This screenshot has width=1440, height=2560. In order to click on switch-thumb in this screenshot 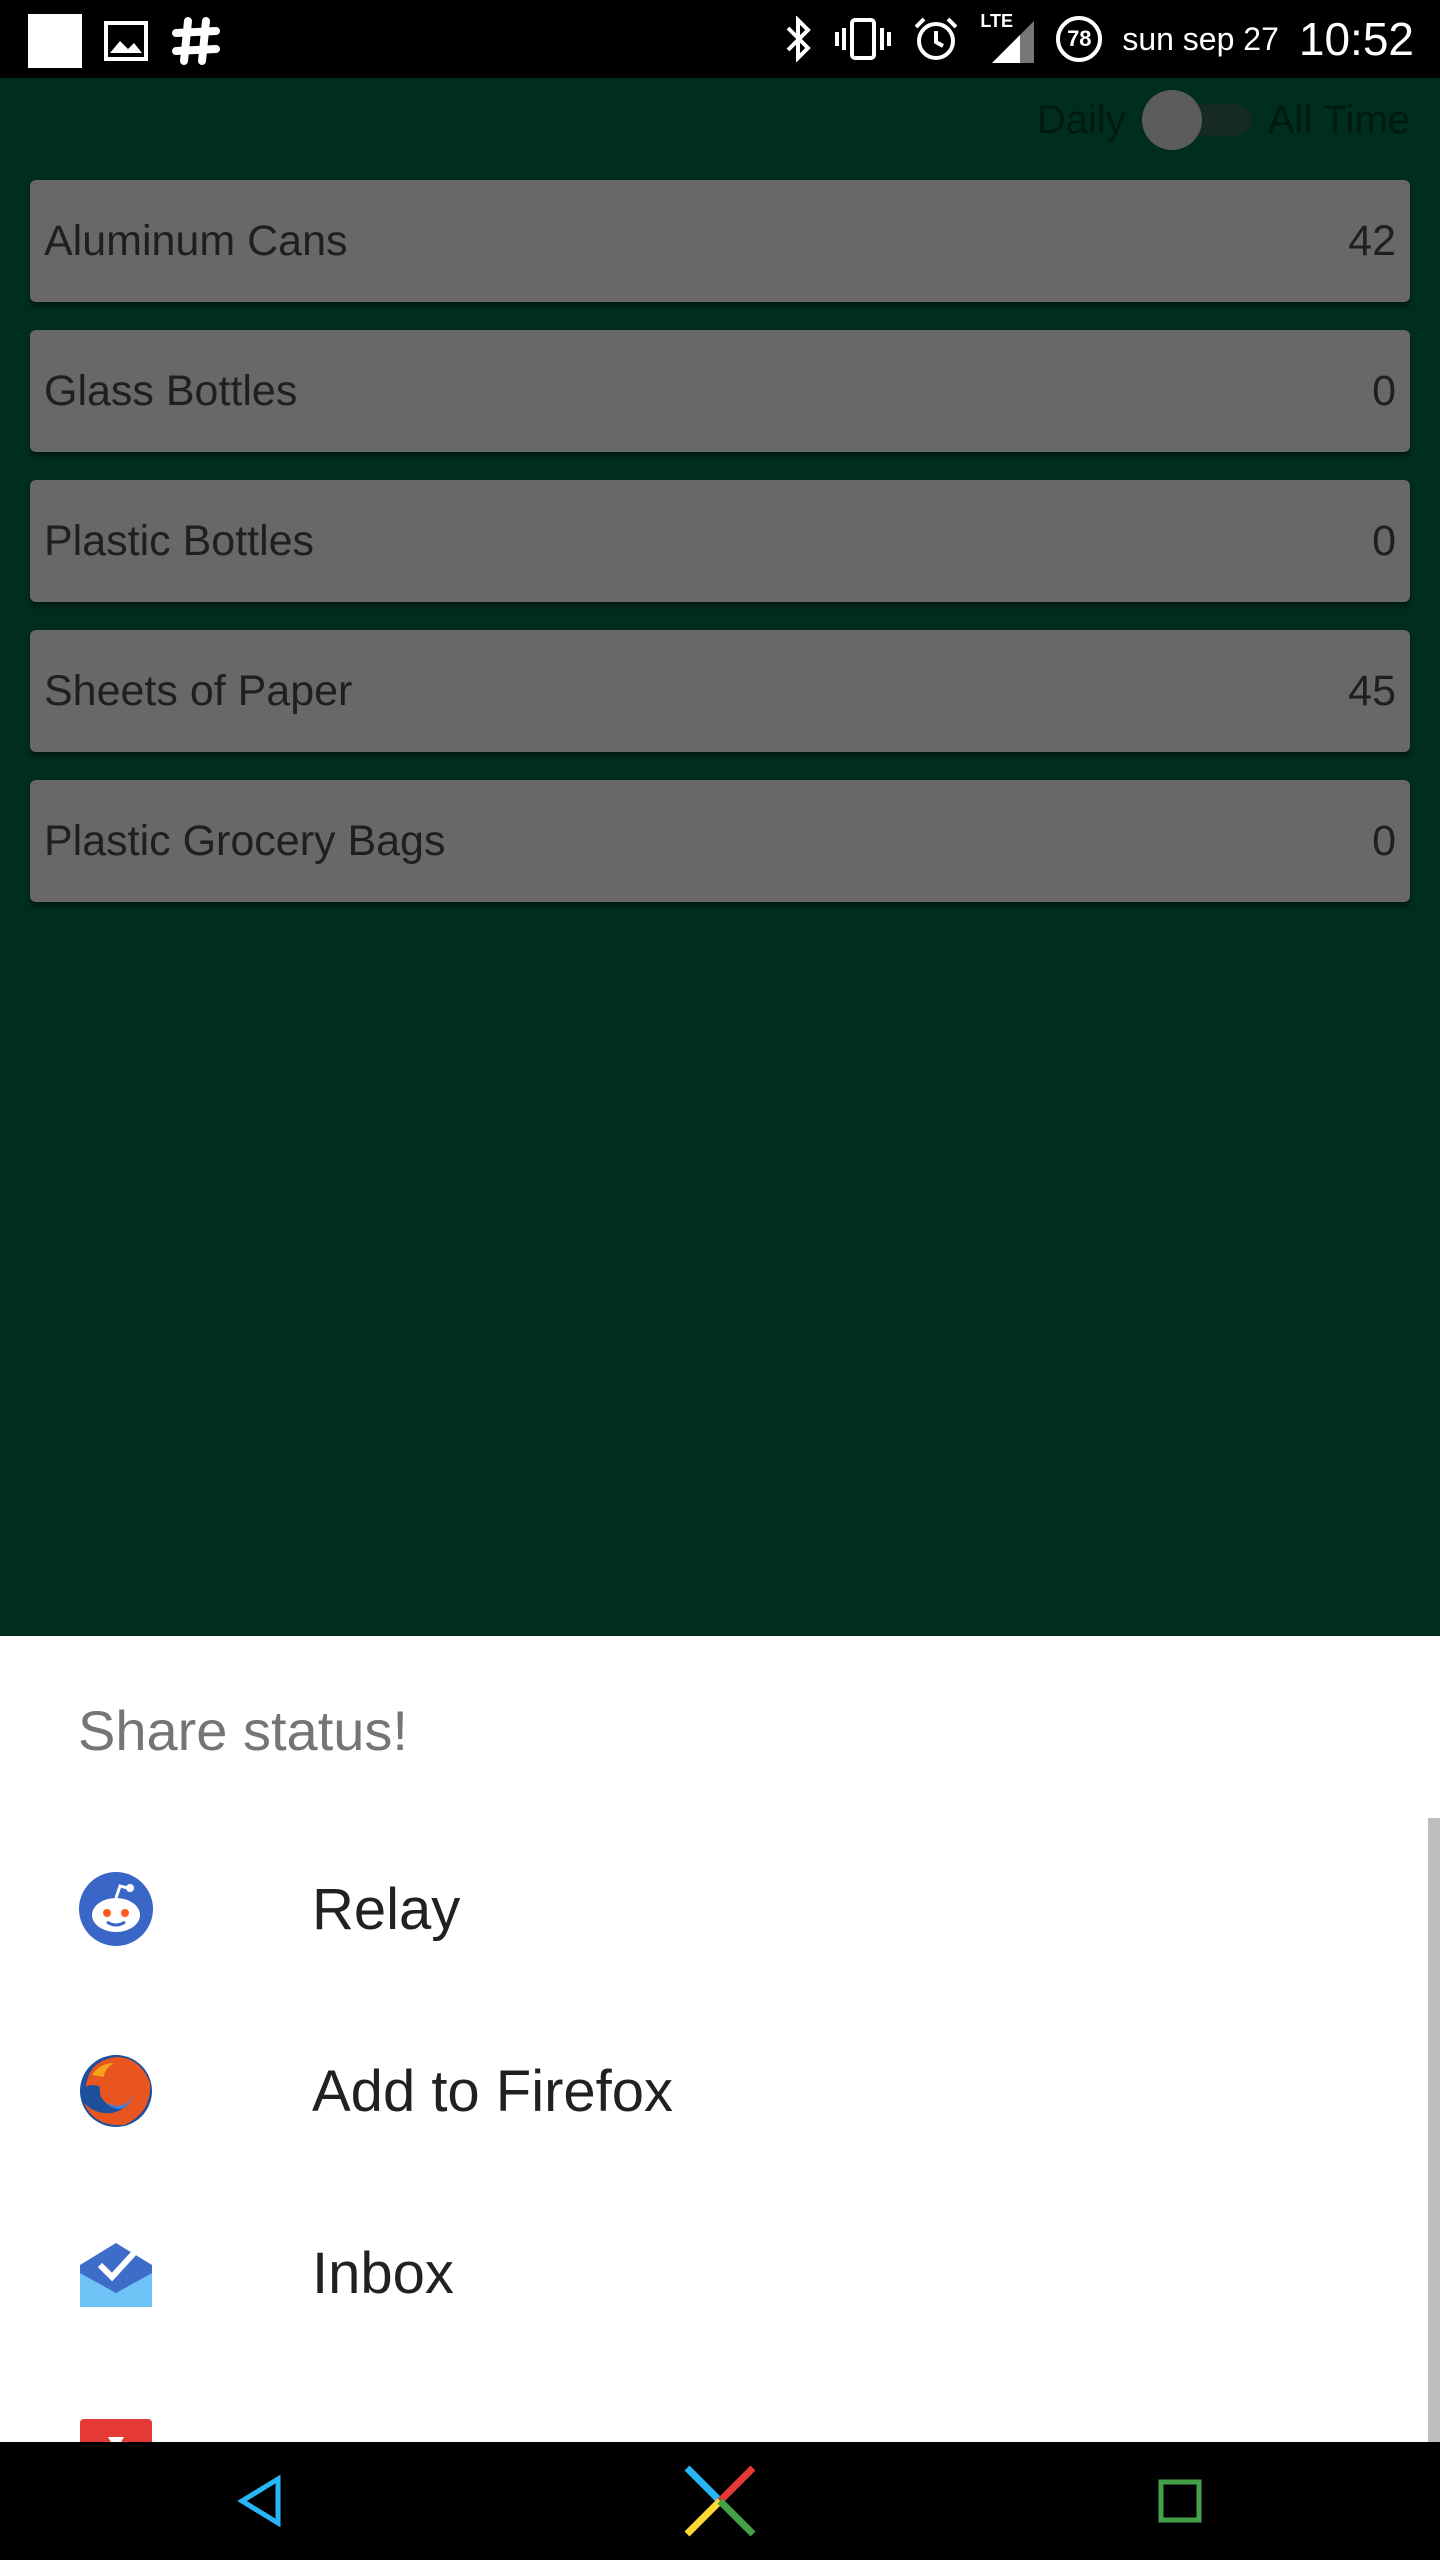, I will do `click(1171, 120)`.